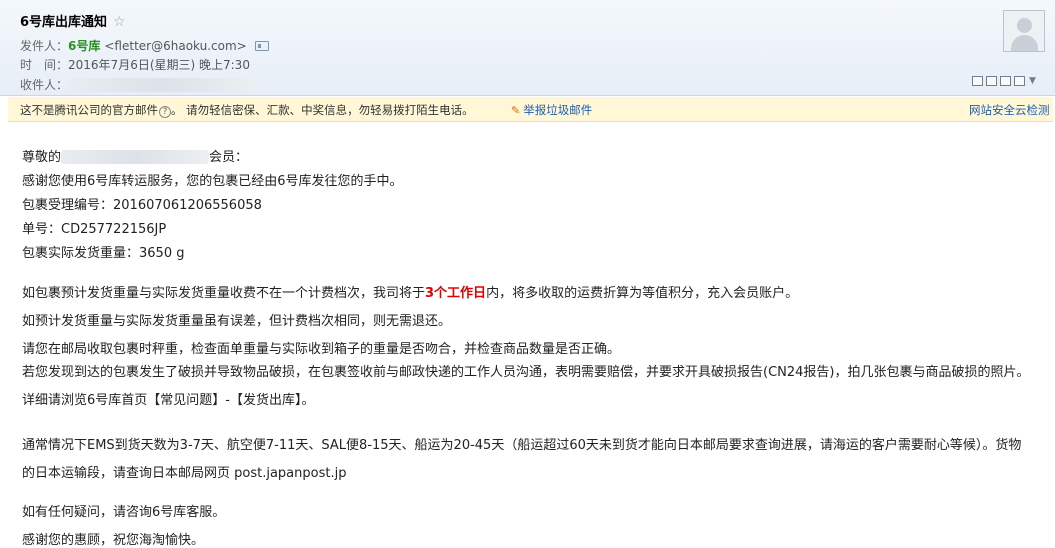  Describe the element at coordinates (1019, 80) in the screenshot. I see `more-icon` at that location.